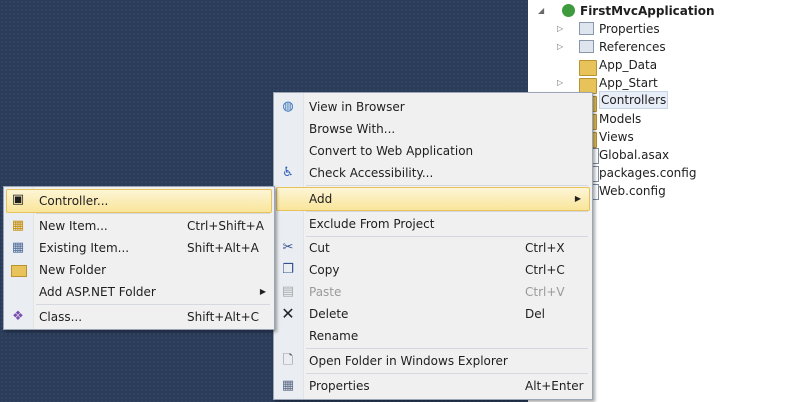 This screenshot has height=402, width=788. What do you see at coordinates (288, 360) in the screenshot?
I see `open-folder-icon: 🗋` at bounding box center [288, 360].